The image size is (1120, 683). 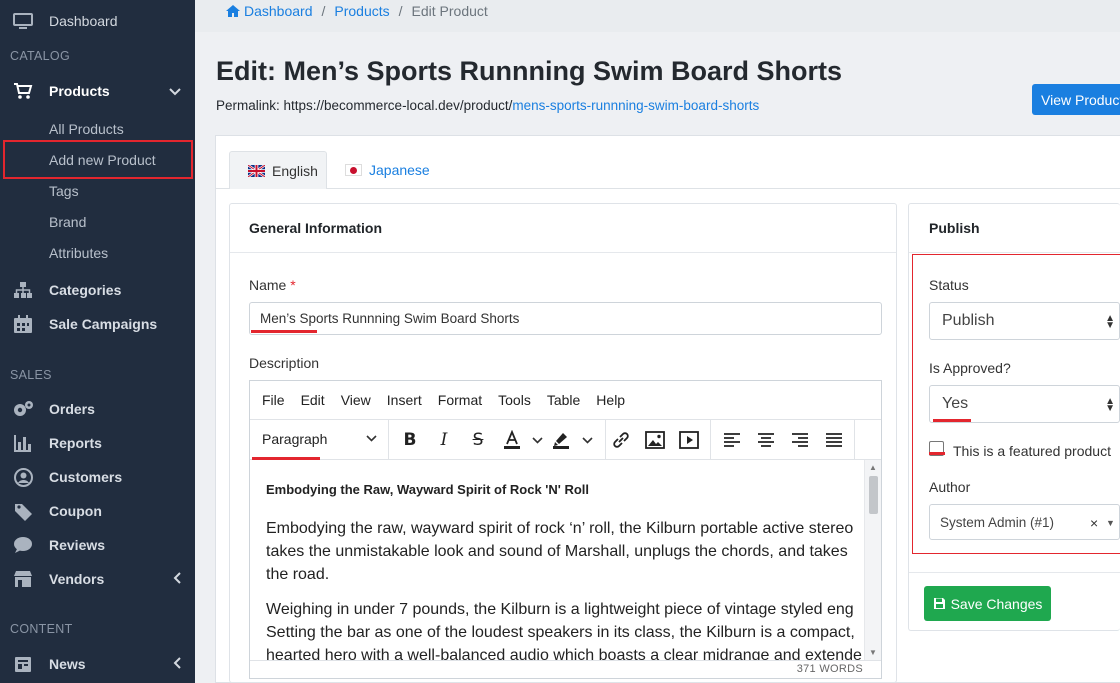 I want to click on cogs-icon, so click(x=23, y=409).